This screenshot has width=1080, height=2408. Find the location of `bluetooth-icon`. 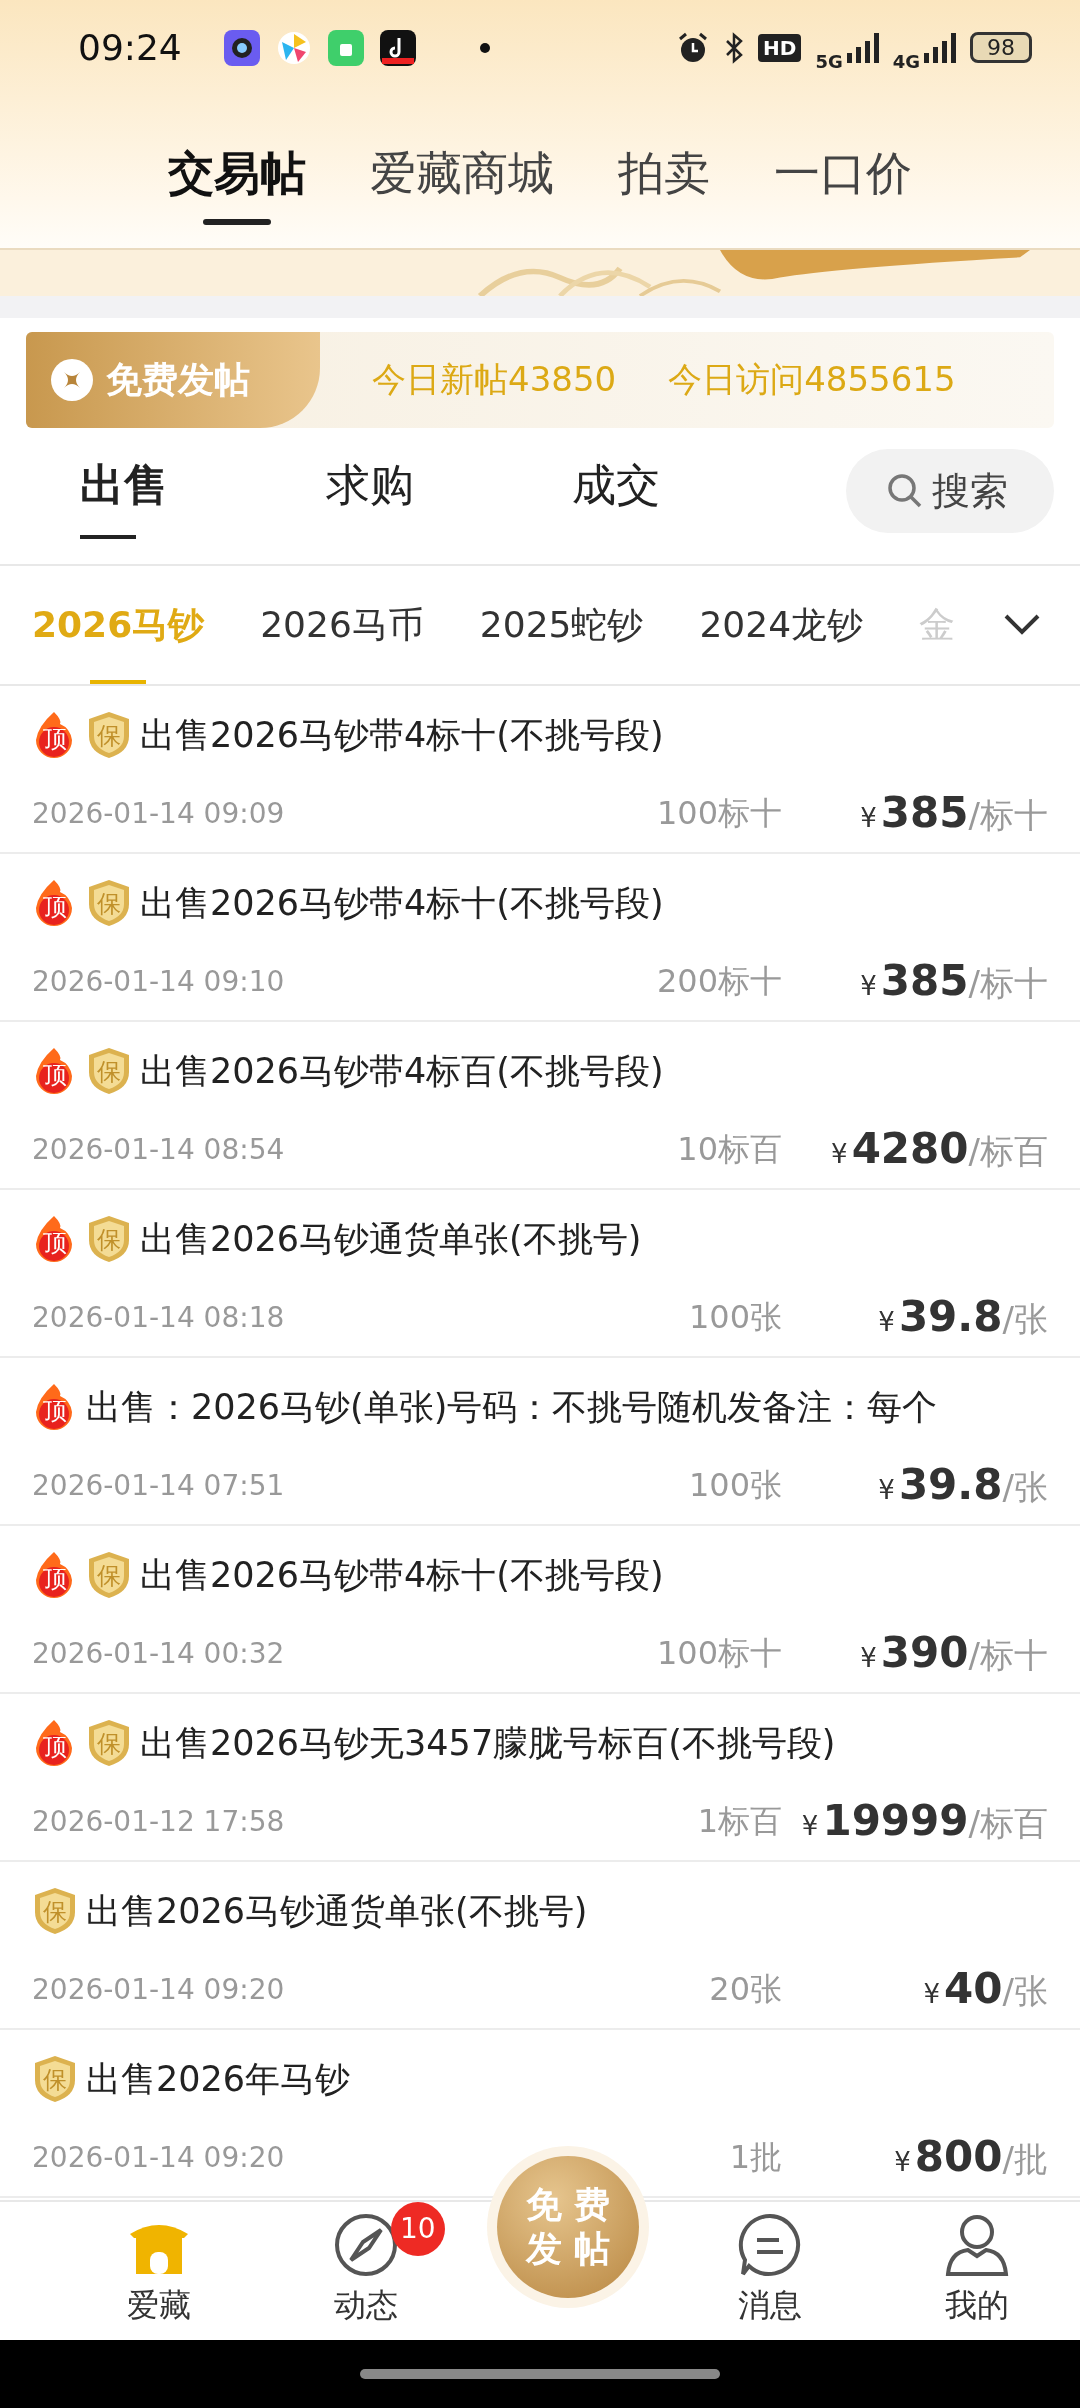

bluetooth-icon is located at coordinates (734, 47).